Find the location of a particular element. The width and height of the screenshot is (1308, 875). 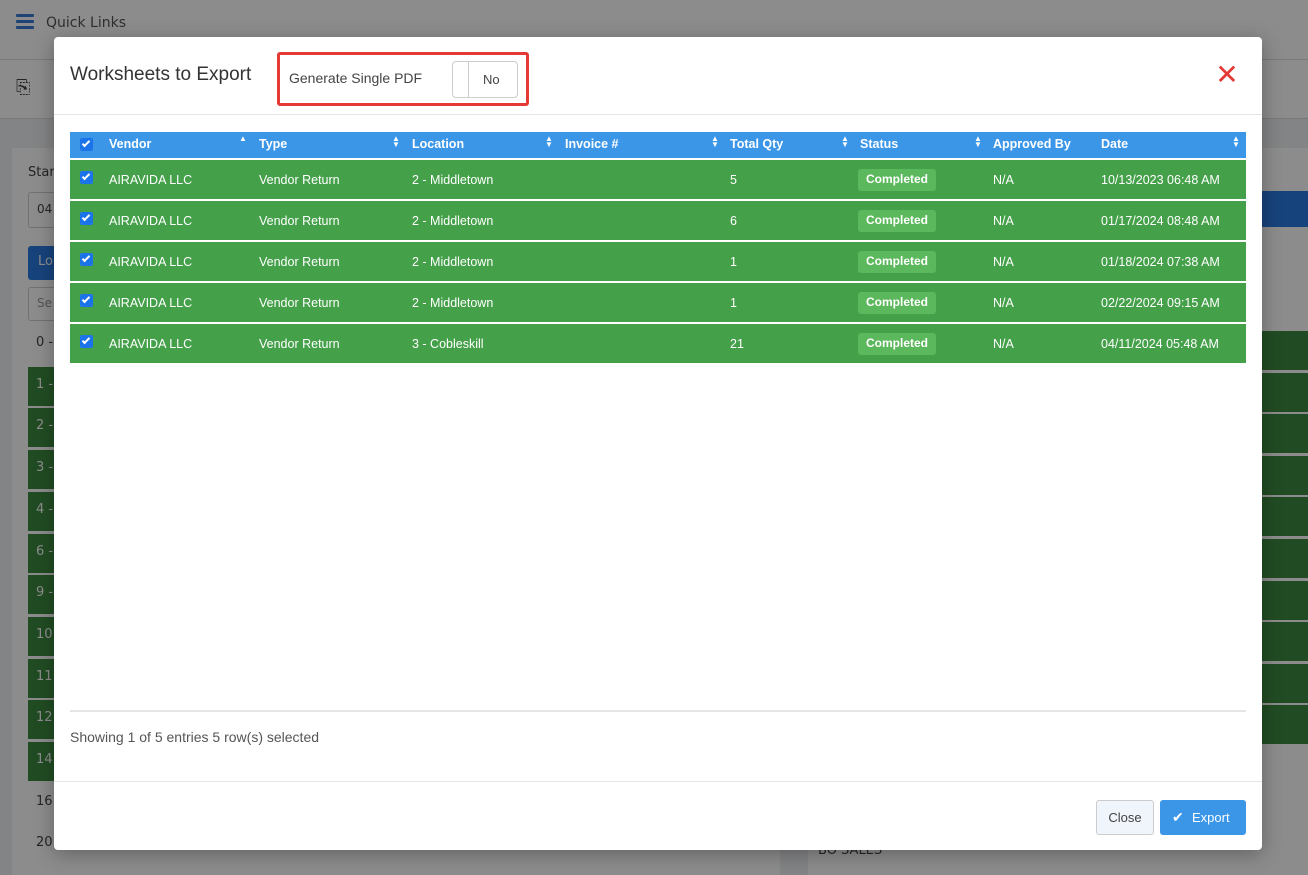

column-header-type: Type is located at coordinates (273, 144).